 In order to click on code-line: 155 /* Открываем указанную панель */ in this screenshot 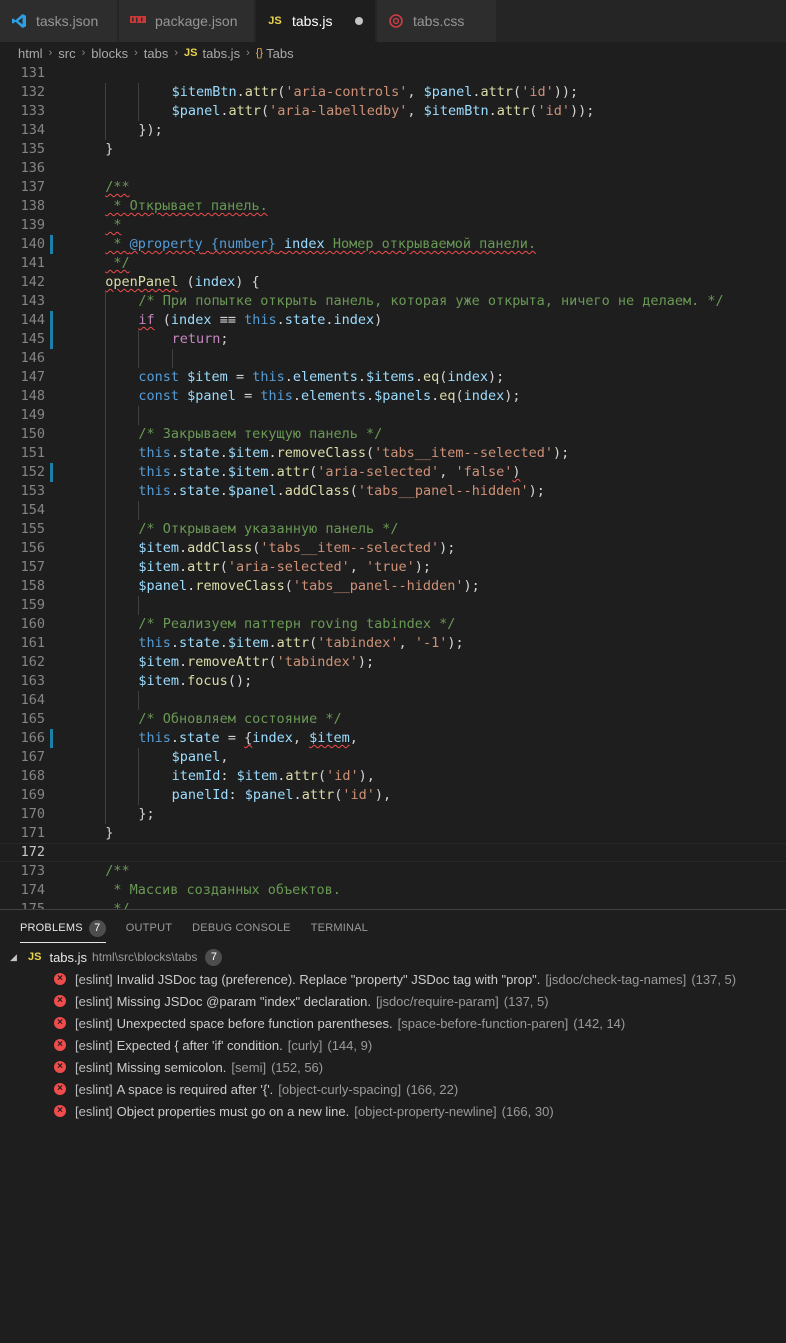, I will do `click(393, 529)`.